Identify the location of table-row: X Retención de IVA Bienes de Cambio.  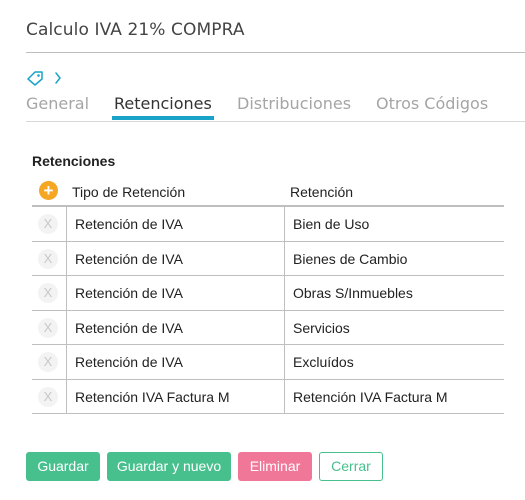
(268, 258).